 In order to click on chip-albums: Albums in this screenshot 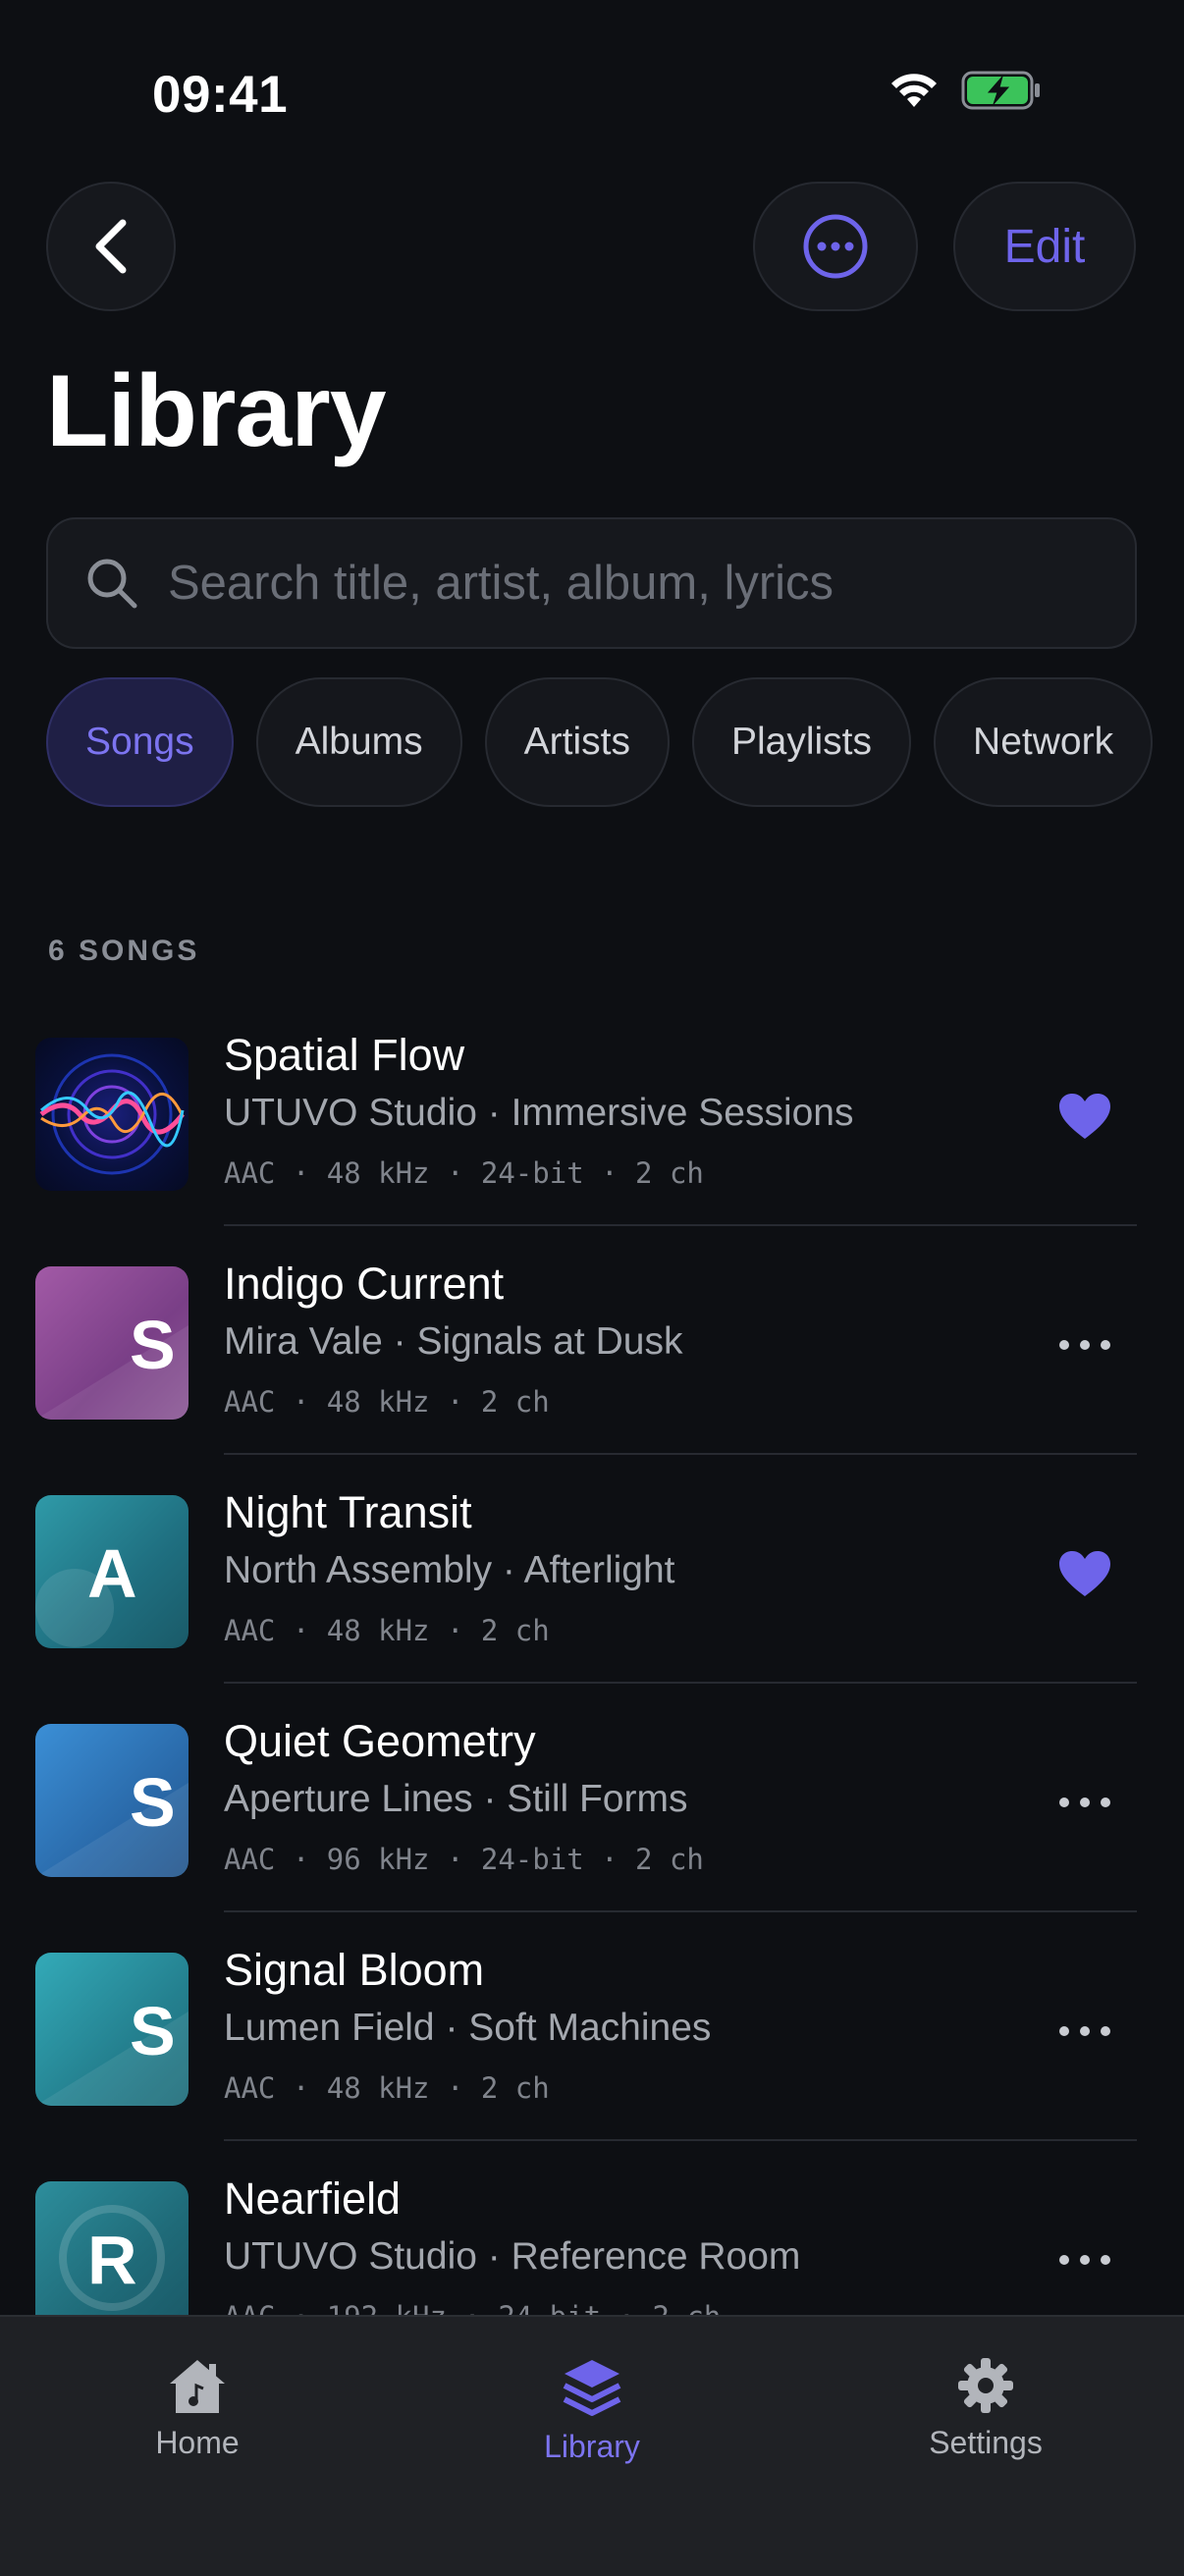, I will do `click(359, 742)`.